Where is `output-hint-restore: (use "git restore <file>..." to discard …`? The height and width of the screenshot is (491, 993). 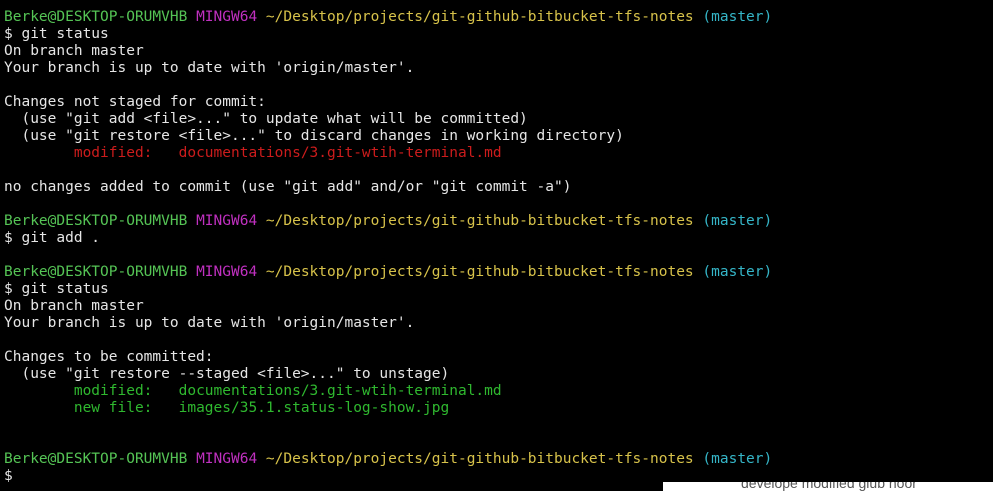 output-hint-restore: (use "git restore <file>..." to discard … is located at coordinates (314, 136).